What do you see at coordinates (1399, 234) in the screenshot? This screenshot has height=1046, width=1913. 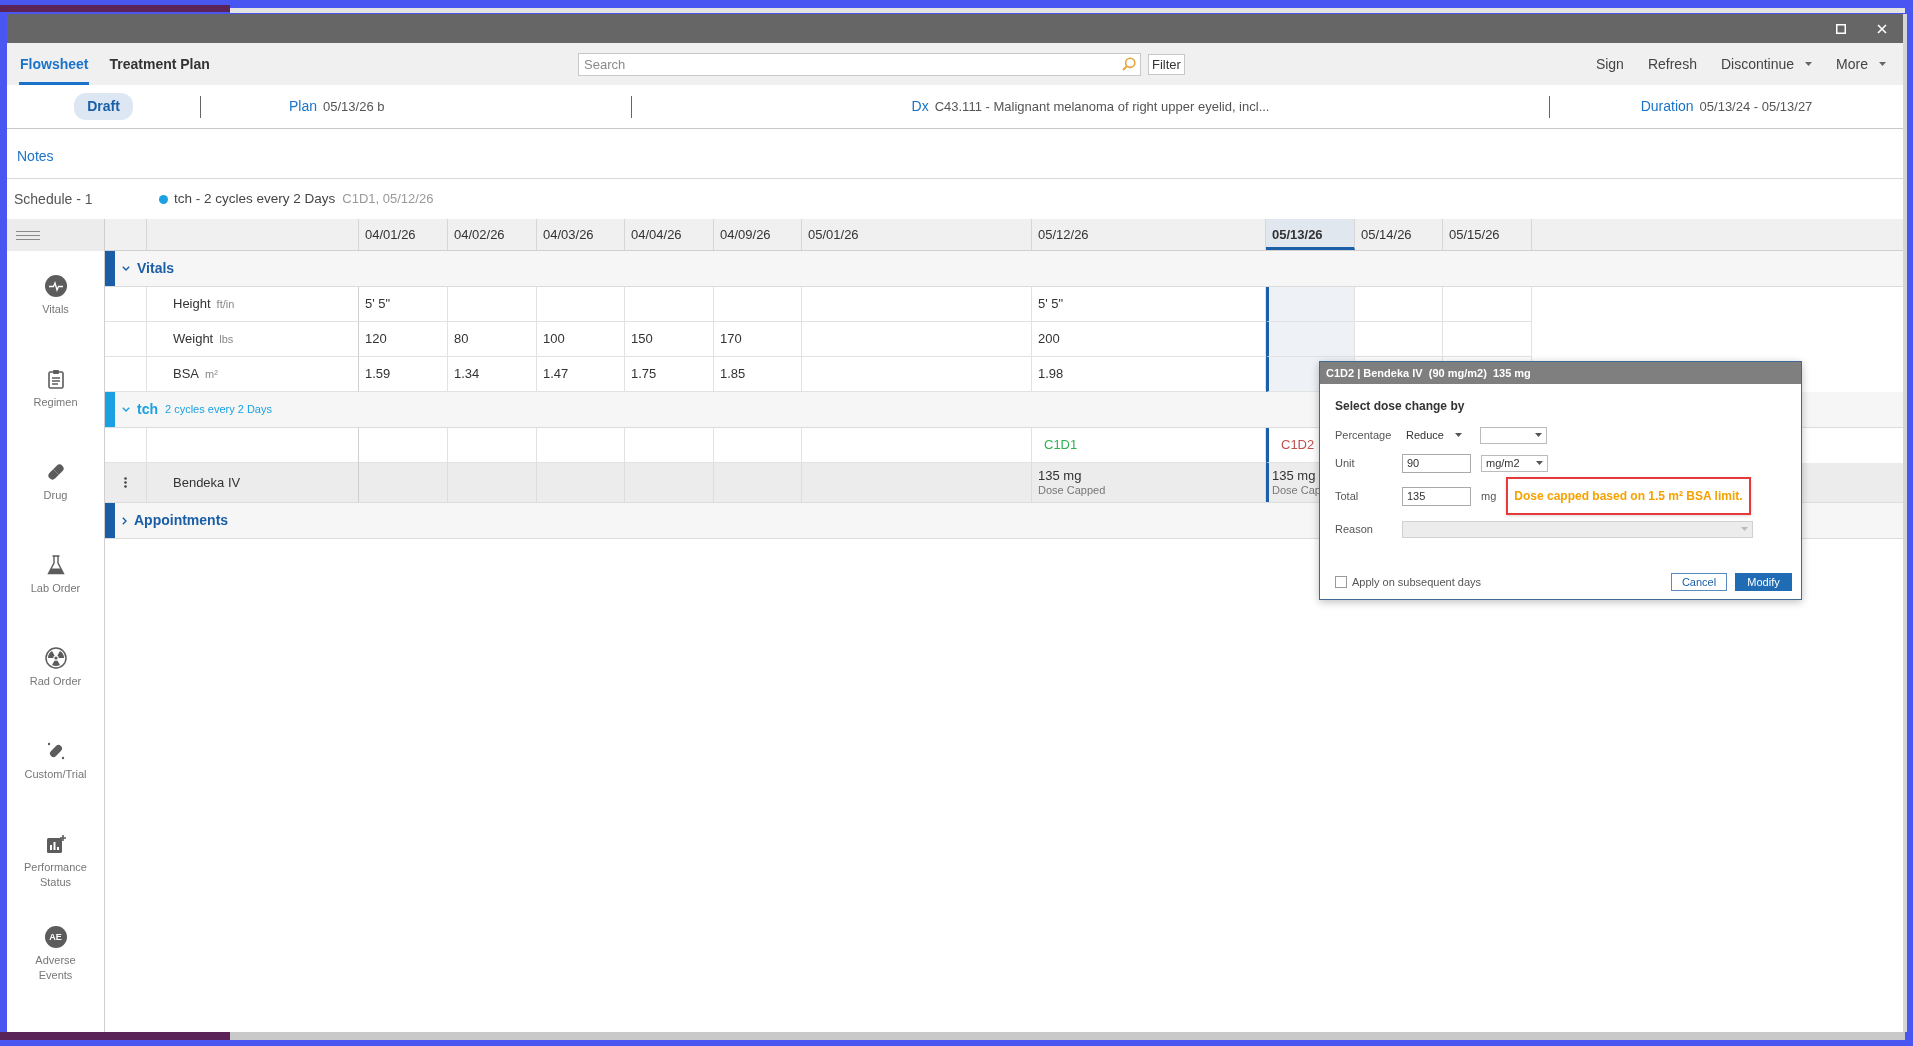 I see `column-header: 05/14/26` at bounding box center [1399, 234].